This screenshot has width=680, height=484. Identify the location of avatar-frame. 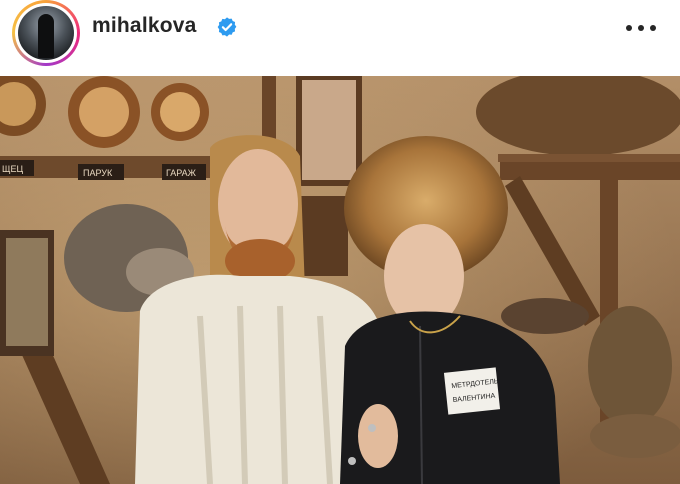
(46, 33).